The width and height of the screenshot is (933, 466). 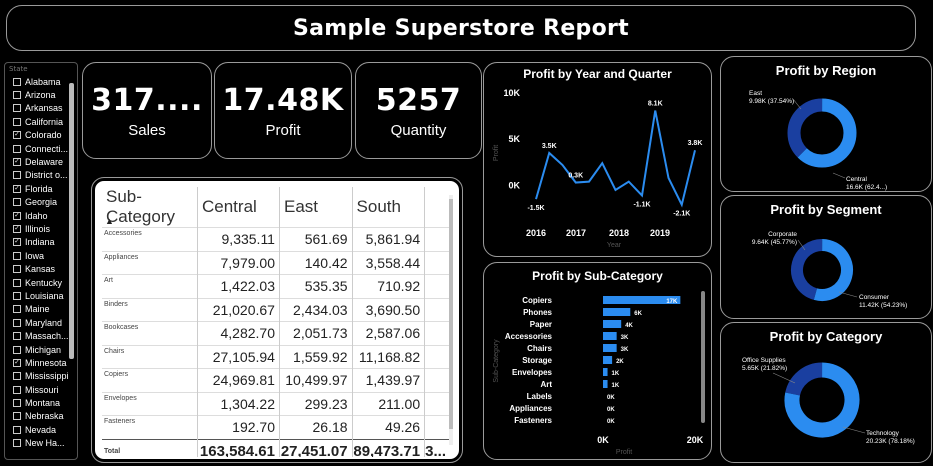 What do you see at coordinates (874, 297) in the screenshot?
I see `donut-slice-name: Consumer` at bounding box center [874, 297].